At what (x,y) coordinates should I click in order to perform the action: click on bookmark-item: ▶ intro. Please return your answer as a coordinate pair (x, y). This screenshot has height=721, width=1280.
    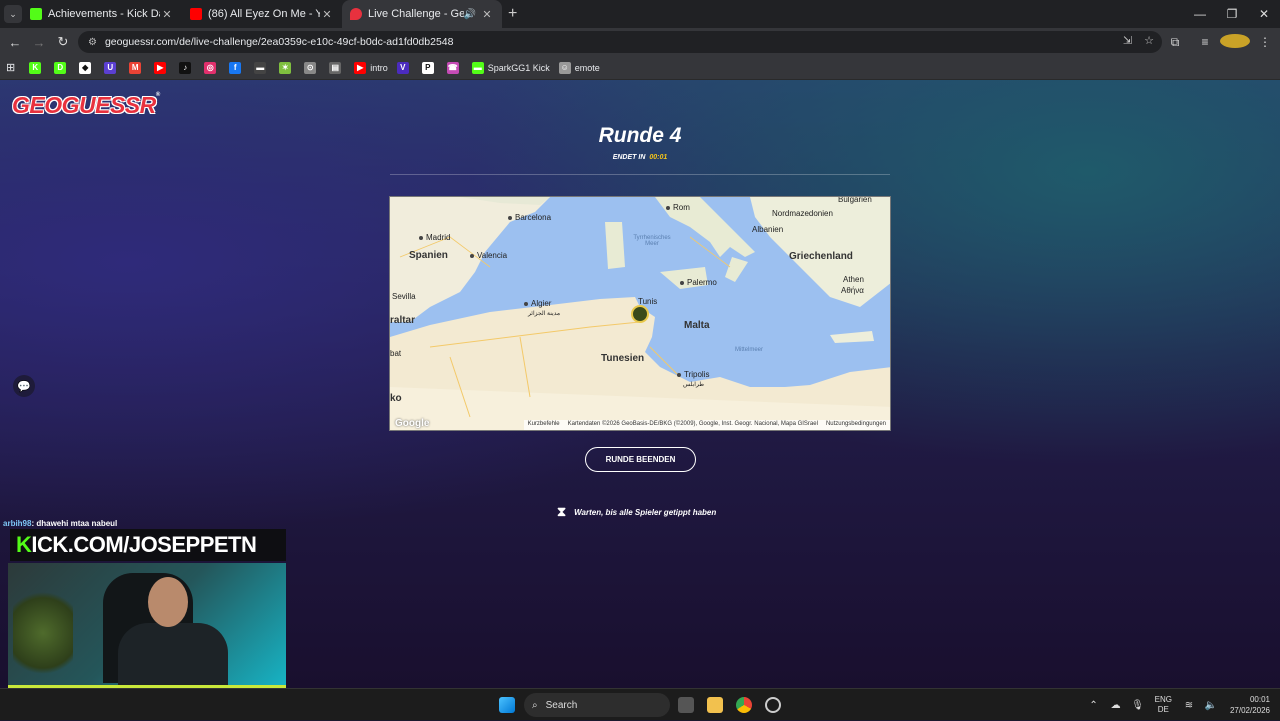
    Looking at the image, I should click on (371, 67).